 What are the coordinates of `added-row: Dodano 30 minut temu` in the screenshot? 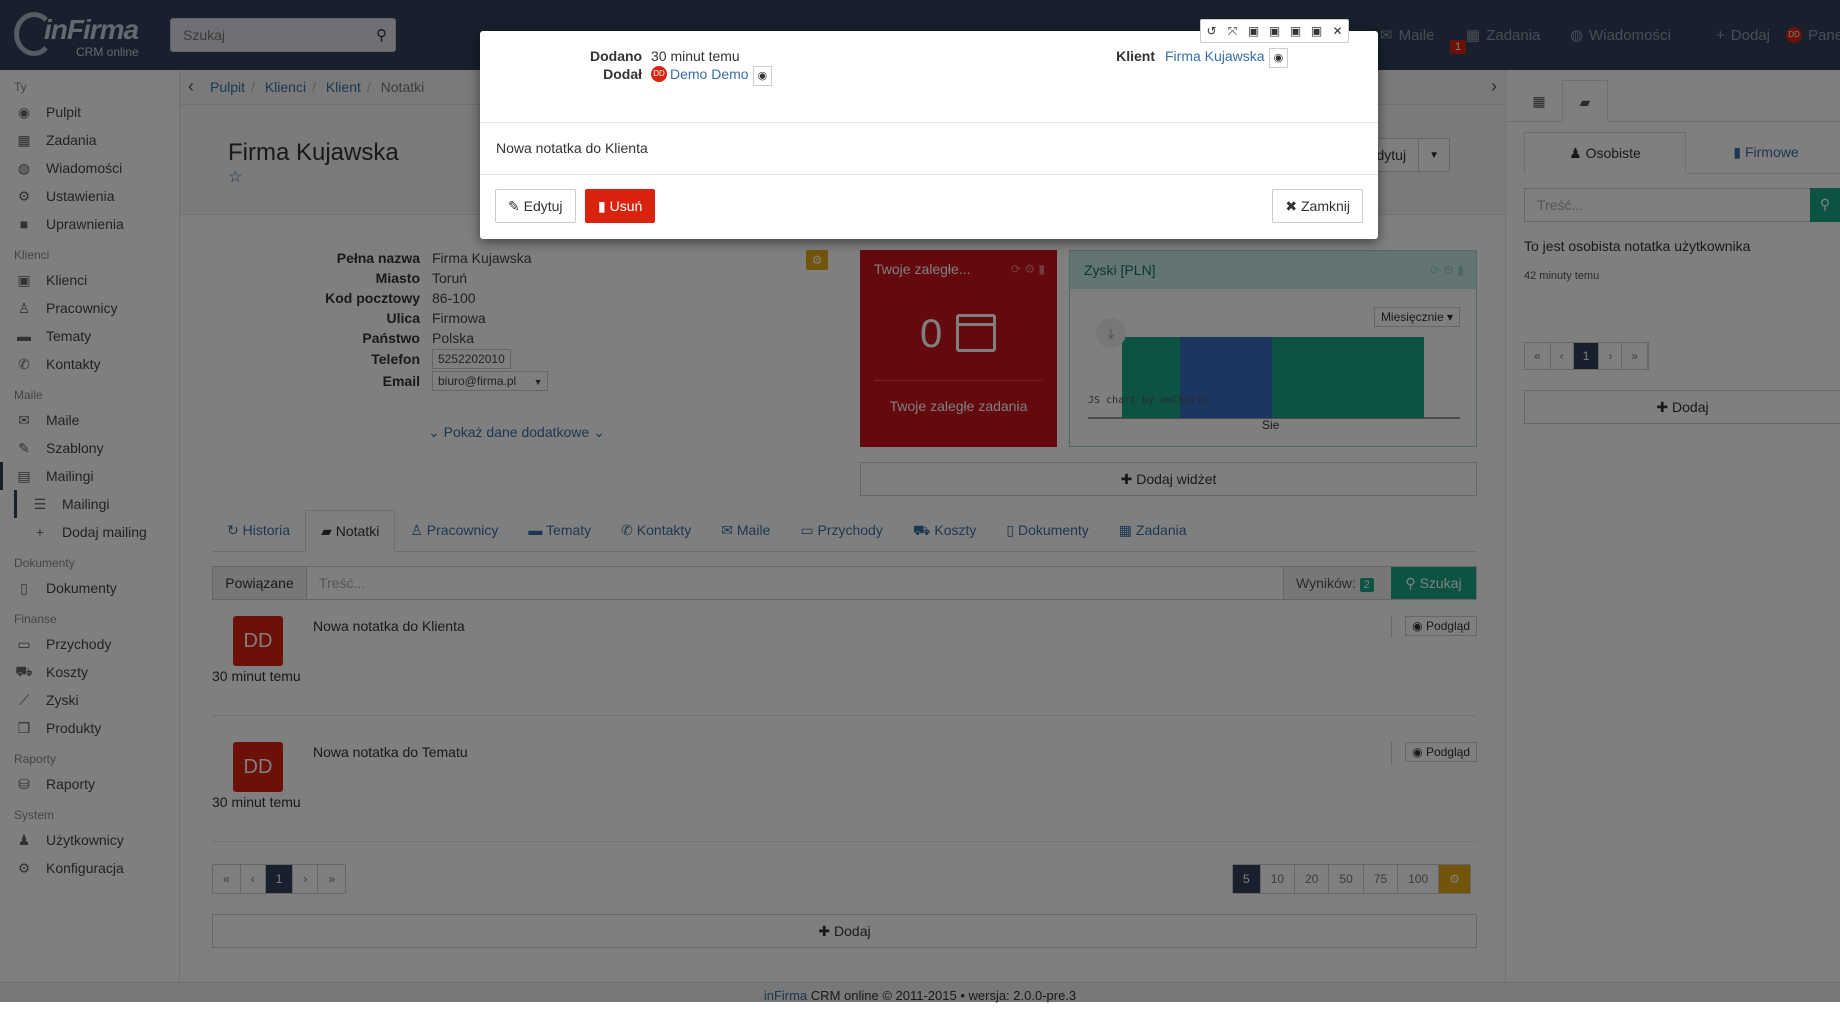 It's located at (665, 56).